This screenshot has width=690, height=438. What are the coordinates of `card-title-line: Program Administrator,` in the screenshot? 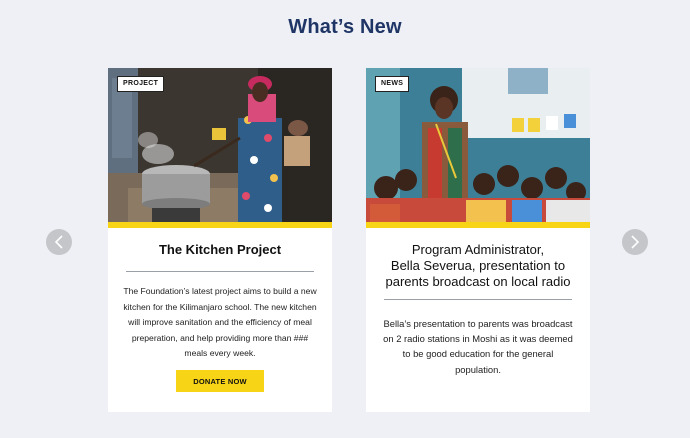 It's located at (478, 249).